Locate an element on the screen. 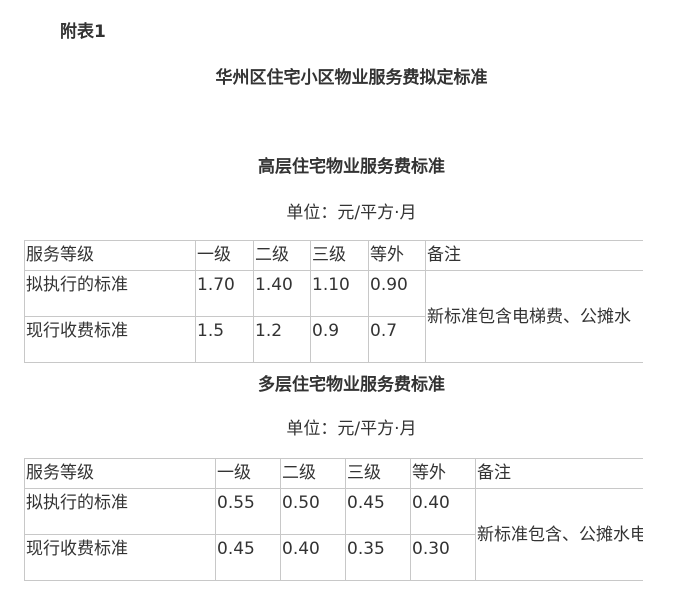 The width and height of the screenshot is (683, 607). multistory-section-title: 多层住宅物业服务费标准 is located at coordinates (351, 385).